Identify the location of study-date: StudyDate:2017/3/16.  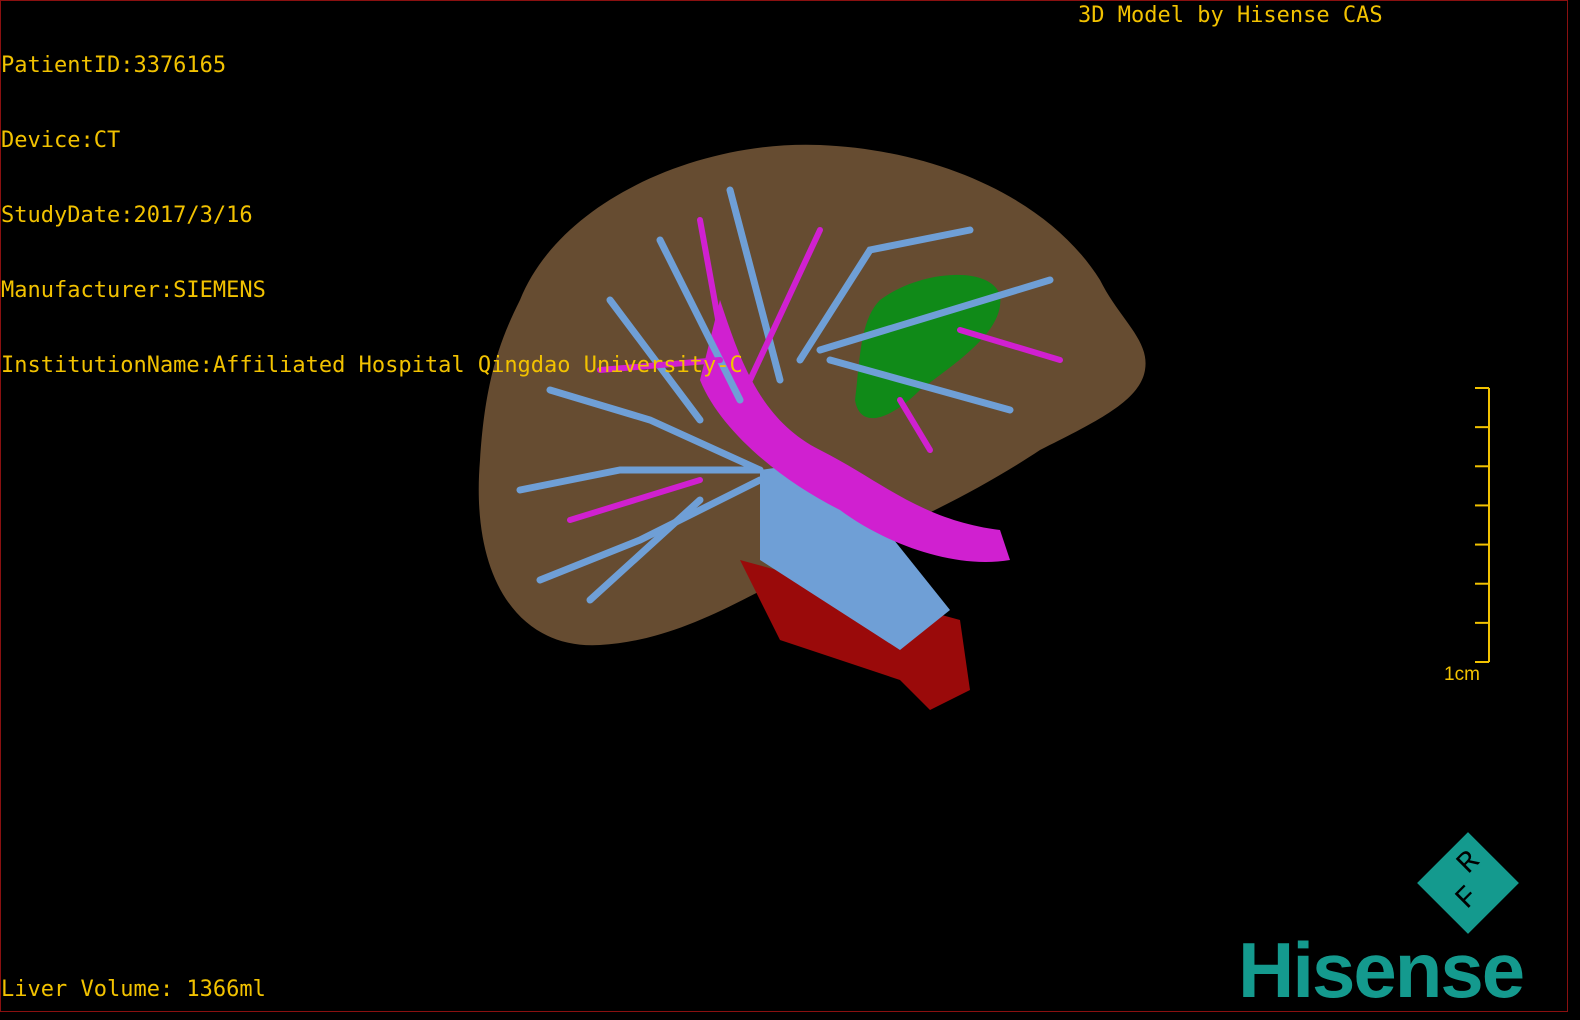
(127, 215).